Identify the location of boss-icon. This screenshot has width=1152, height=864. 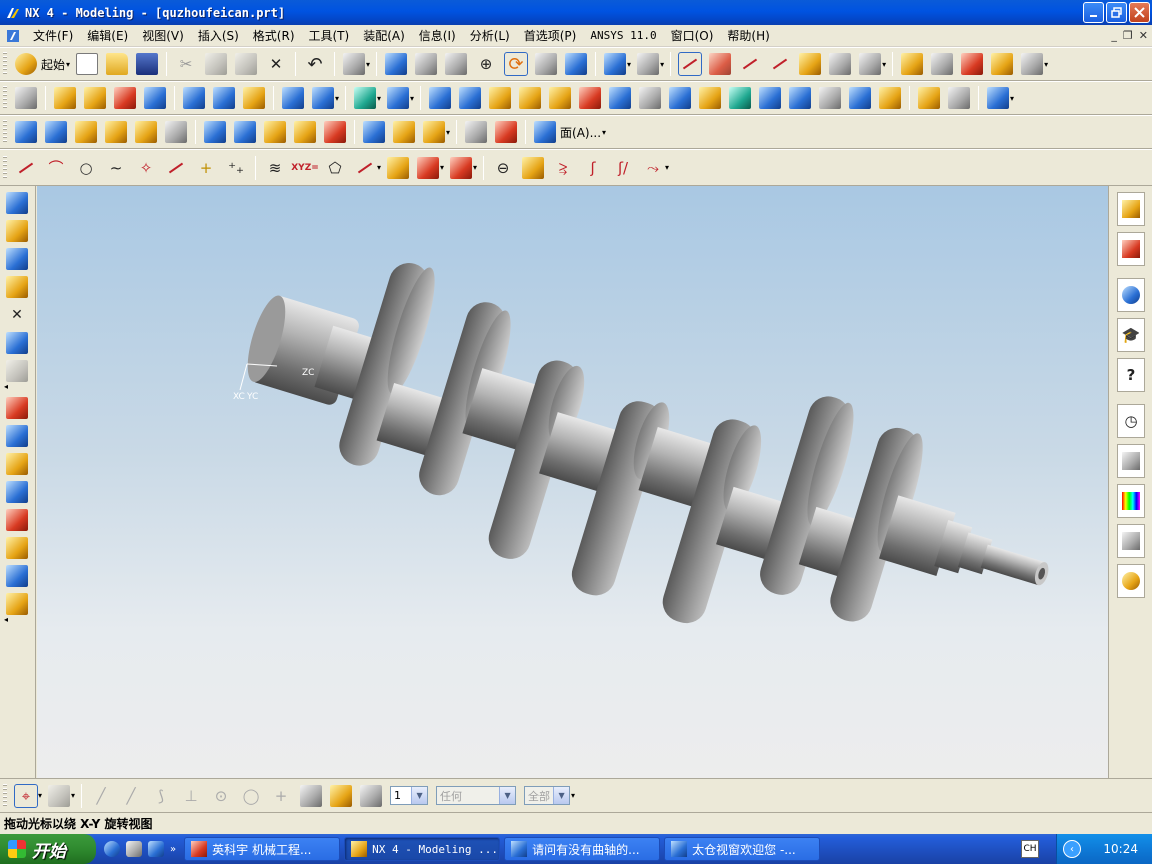
(224, 98).